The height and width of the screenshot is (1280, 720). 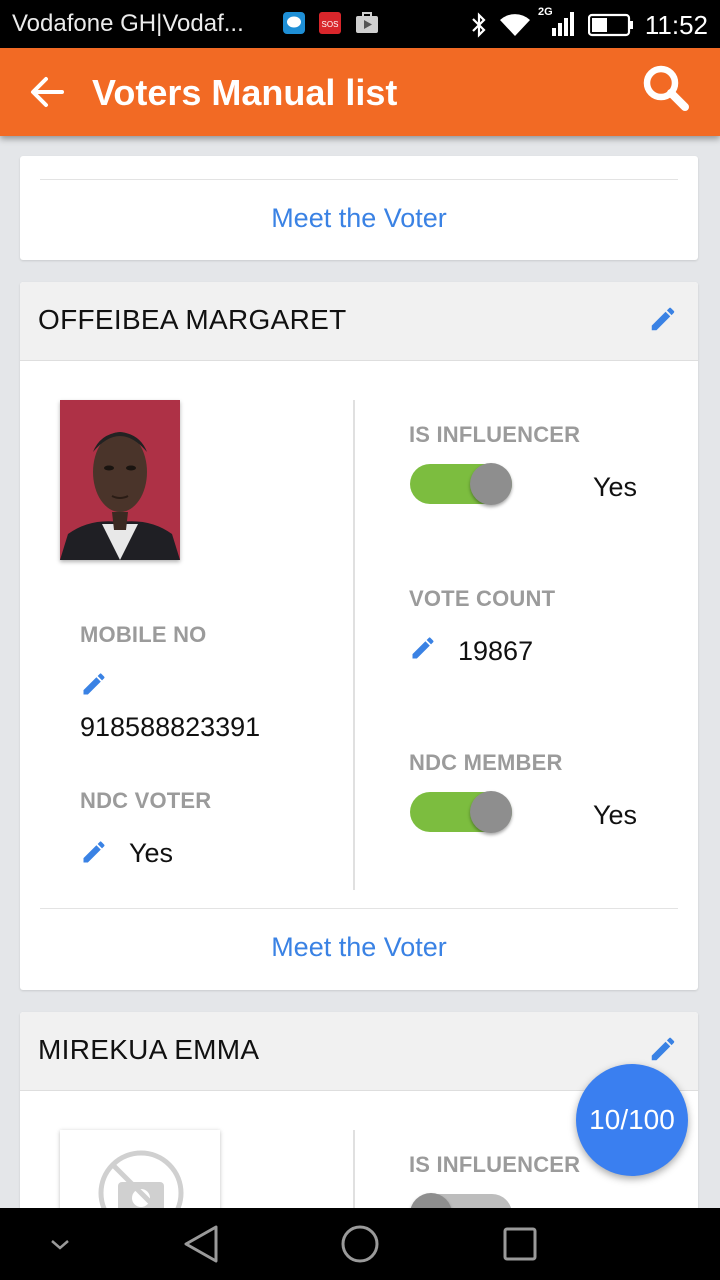 What do you see at coordinates (151, 853) in the screenshot?
I see `ndc-voter-value: Yes` at bounding box center [151, 853].